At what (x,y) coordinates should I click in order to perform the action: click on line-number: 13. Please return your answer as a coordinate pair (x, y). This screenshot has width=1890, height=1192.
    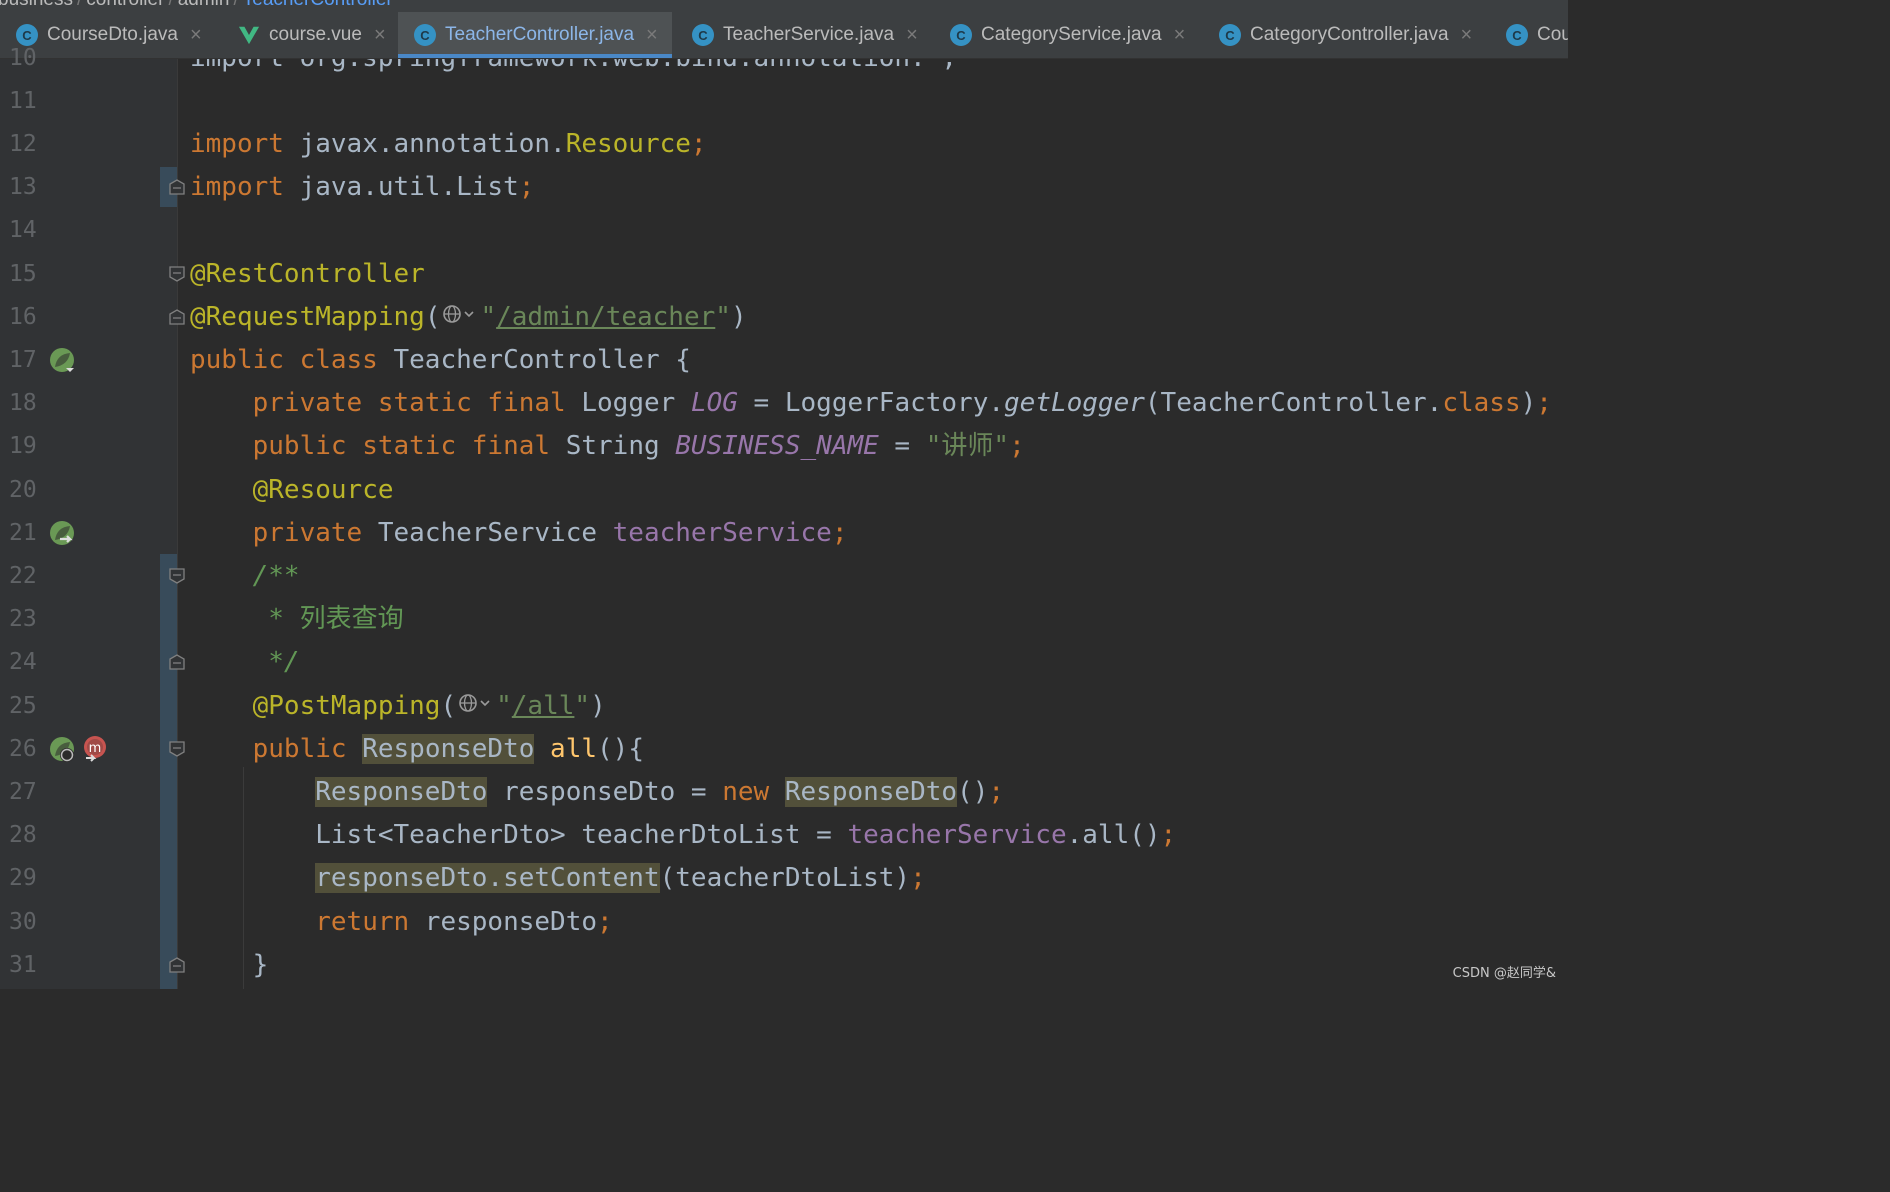
    Looking at the image, I should click on (29, 187).